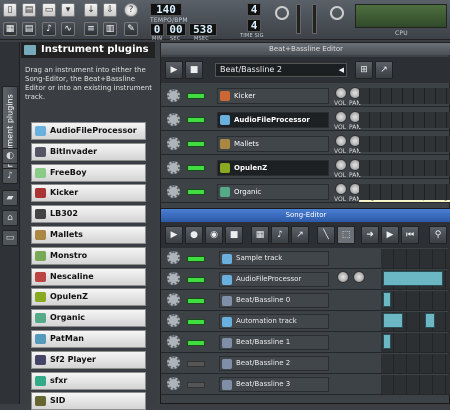  Describe the element at coordinates (29, 29) in the screenshot. I see `song-editor-icon: ▤` at that location.